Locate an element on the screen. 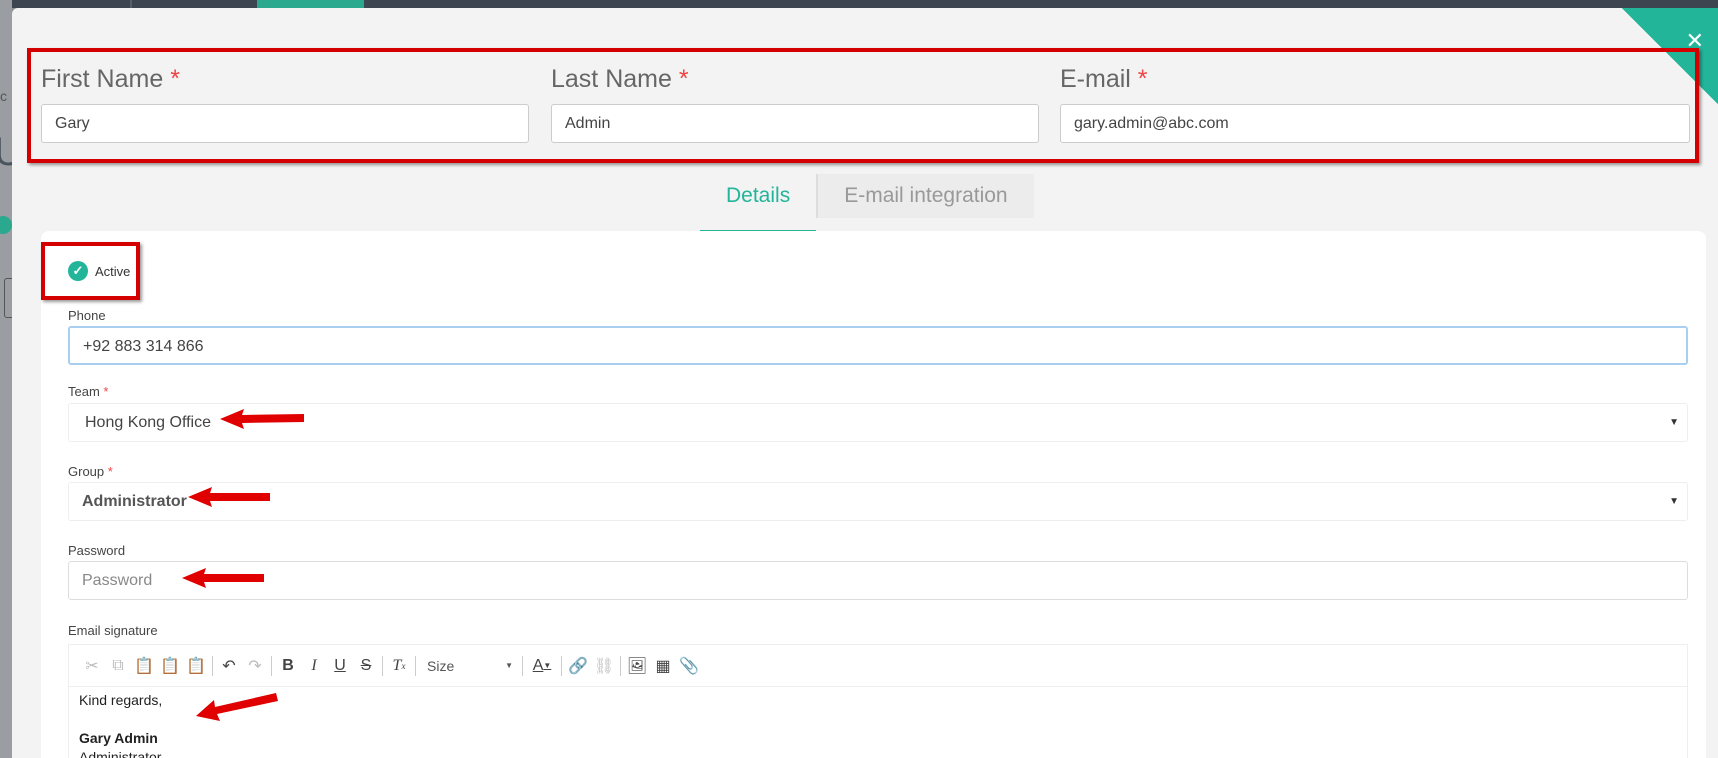 This screenshot has width=1718, height=758. group-label: Group * is located at coordinates (90, 471).